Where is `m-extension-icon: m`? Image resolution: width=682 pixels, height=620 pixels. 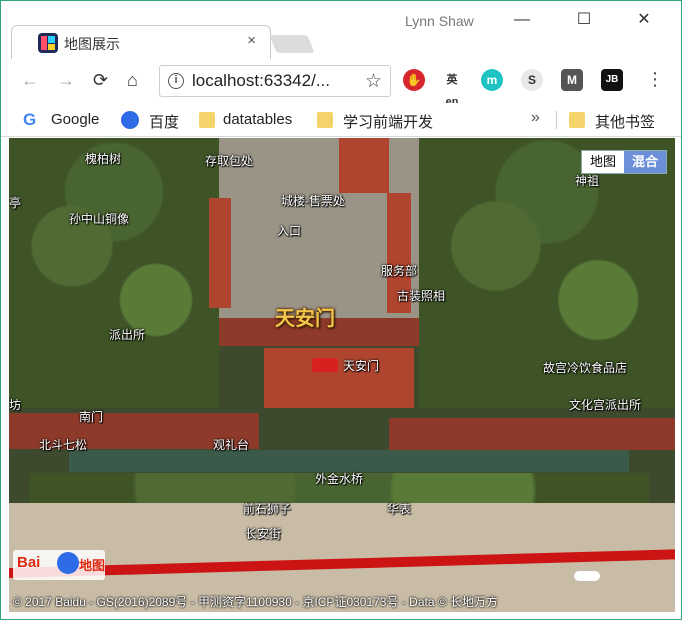
m-extension-icon: m is located at coordinates (492, 80).